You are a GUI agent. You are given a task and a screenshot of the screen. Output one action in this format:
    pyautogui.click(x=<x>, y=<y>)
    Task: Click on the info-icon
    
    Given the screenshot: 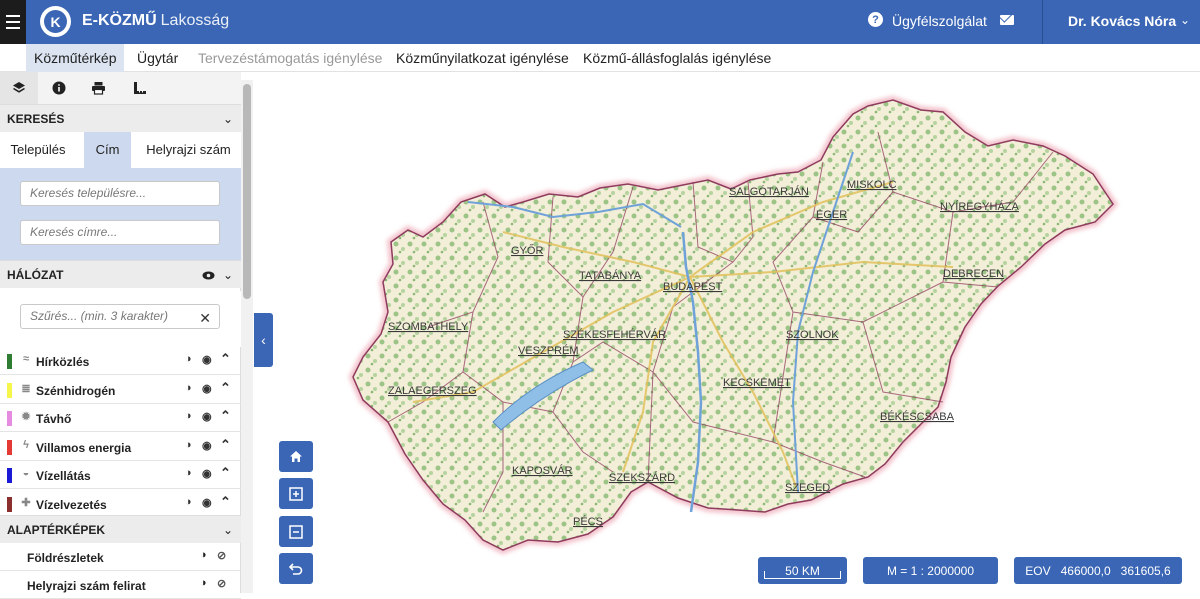 What is the action you would take?
    pyautogui.click(x=59, y=88)
    